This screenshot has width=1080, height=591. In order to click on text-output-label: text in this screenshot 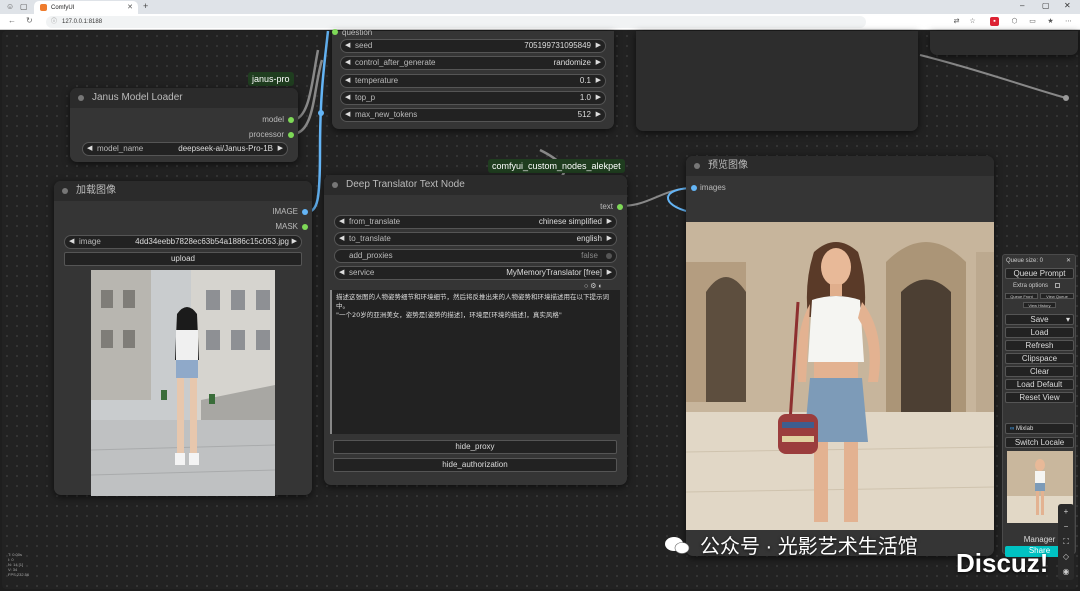, I will do `click(606, 206)`.